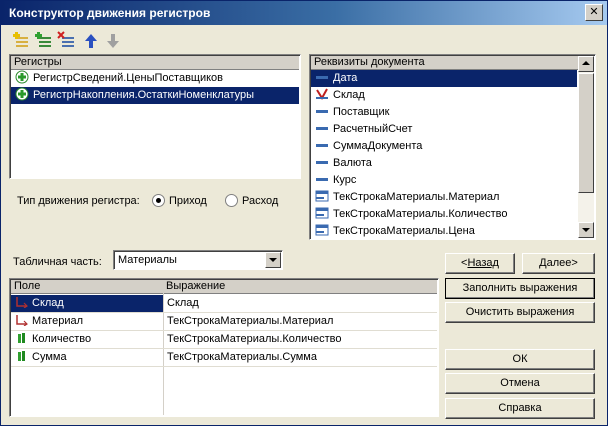 This screenshot has height=426, width=608. What do you see at coordinates (444, 180) in the screenshot?
I see `attribute-item: Курс` at bounding box center [444, 180].